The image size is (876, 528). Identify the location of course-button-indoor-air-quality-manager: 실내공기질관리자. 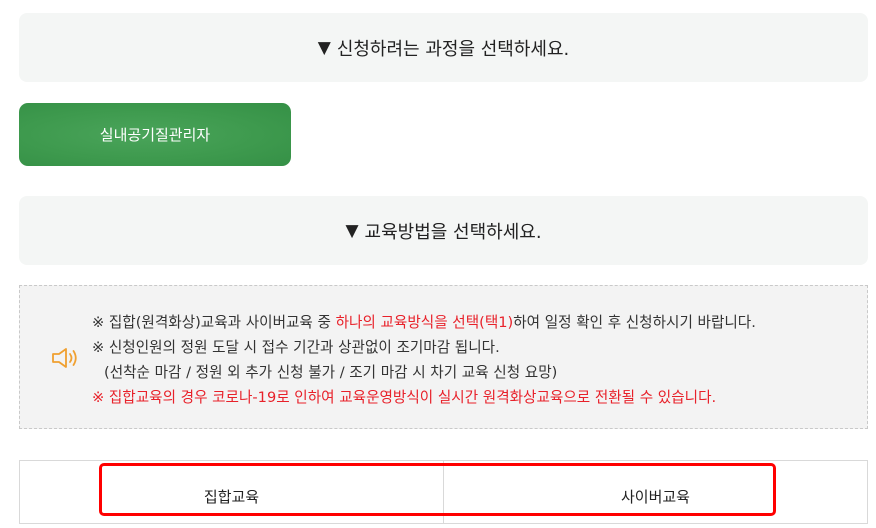
(155, 134).